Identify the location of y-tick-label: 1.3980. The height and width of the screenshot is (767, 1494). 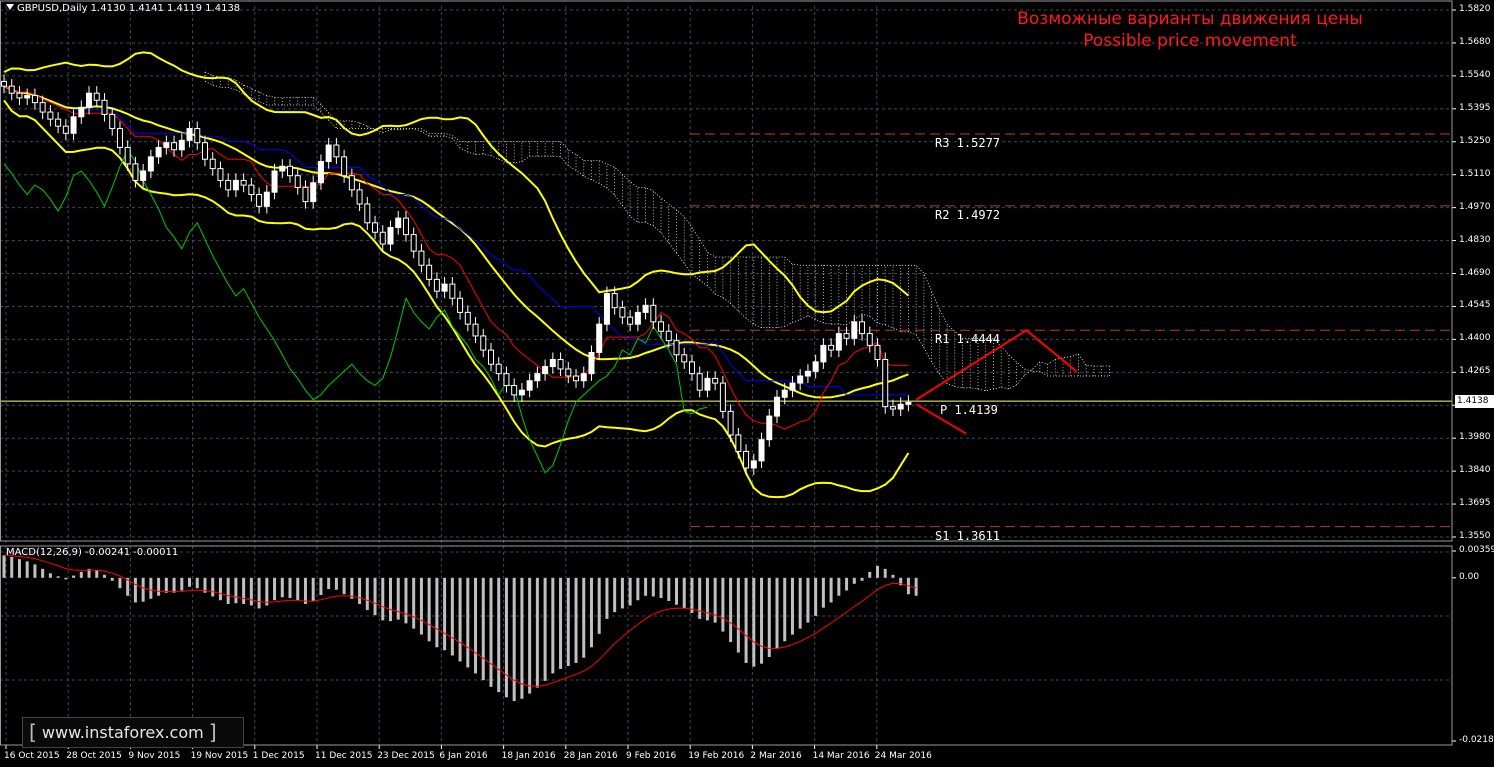
(1475, 437).